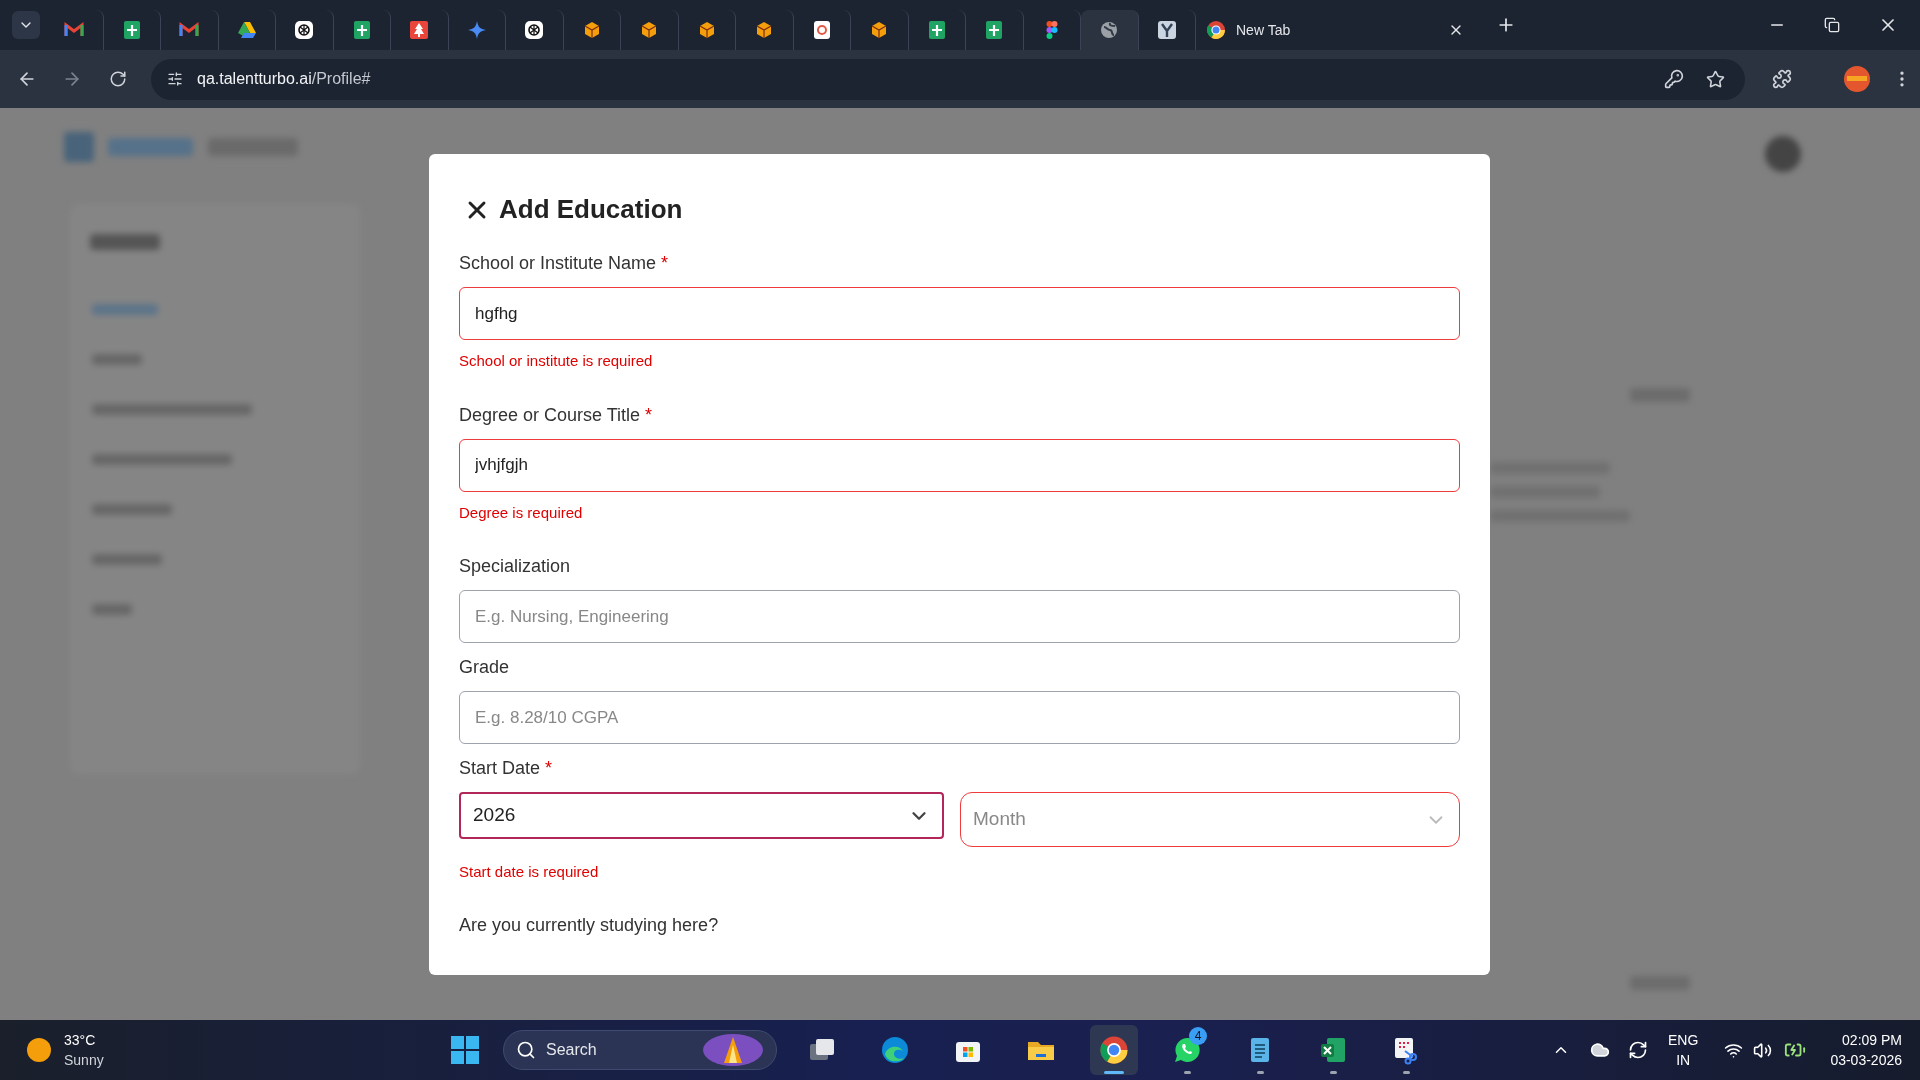  Describe the element at coordinates (1715, 79) in the screenshot. I see `bookmark-star-icon` at that location.